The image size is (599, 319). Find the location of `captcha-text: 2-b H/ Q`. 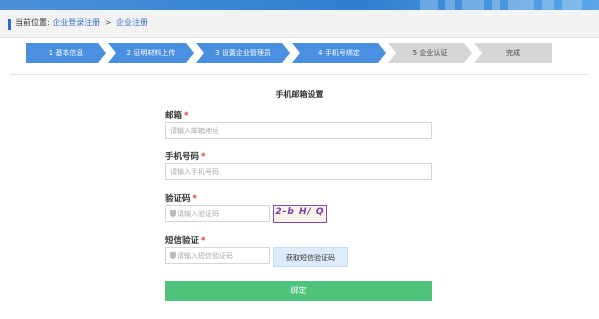

captcha-text: 2-b H/ Q is located at coordinates (300, 212).